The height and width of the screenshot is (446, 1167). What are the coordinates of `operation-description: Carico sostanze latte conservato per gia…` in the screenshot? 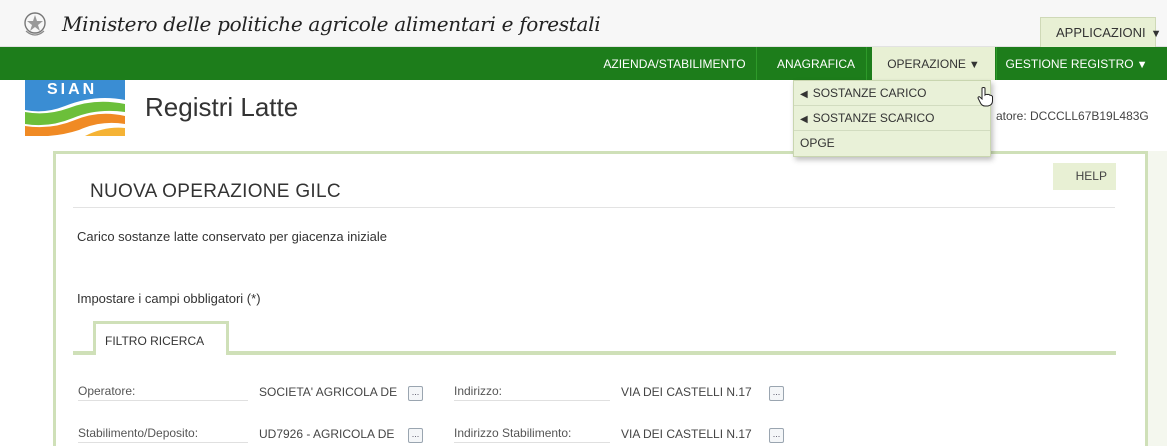 It's located at (232, 236).